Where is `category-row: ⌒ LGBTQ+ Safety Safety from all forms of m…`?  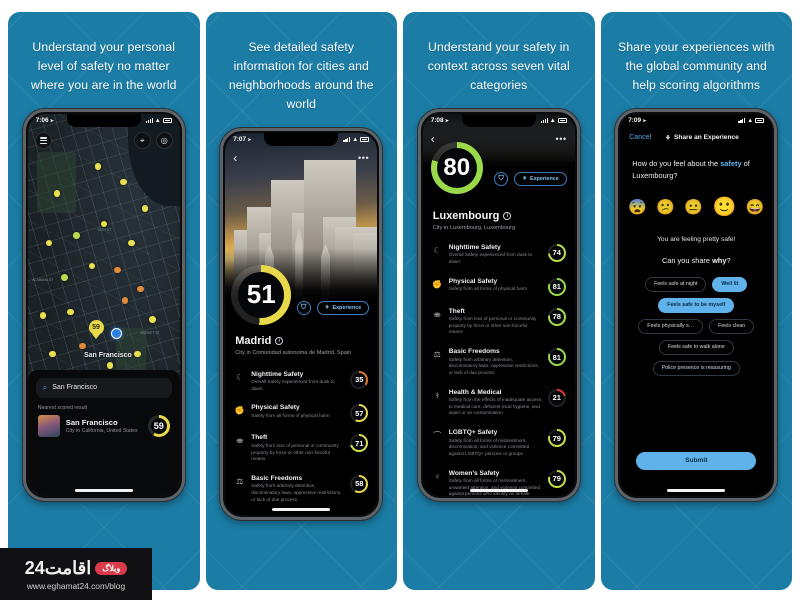
category-row: ⌒ LGBTQ+ Safety Safety from all forms of m… is located at coordinates (499, 443).